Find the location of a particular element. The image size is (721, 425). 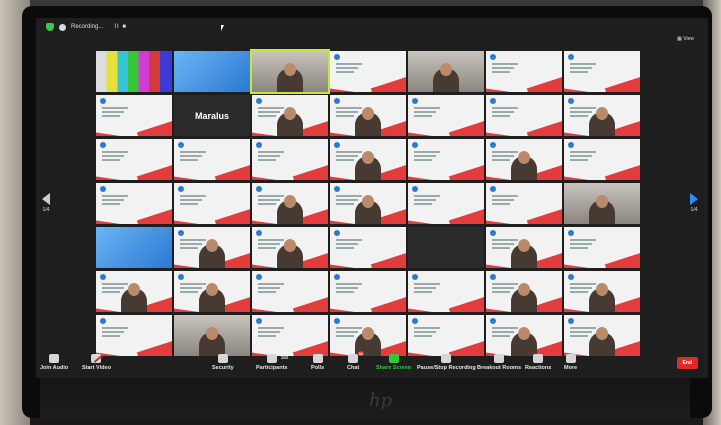

recording-controls: II ■ is located at coordinates (120, 27).